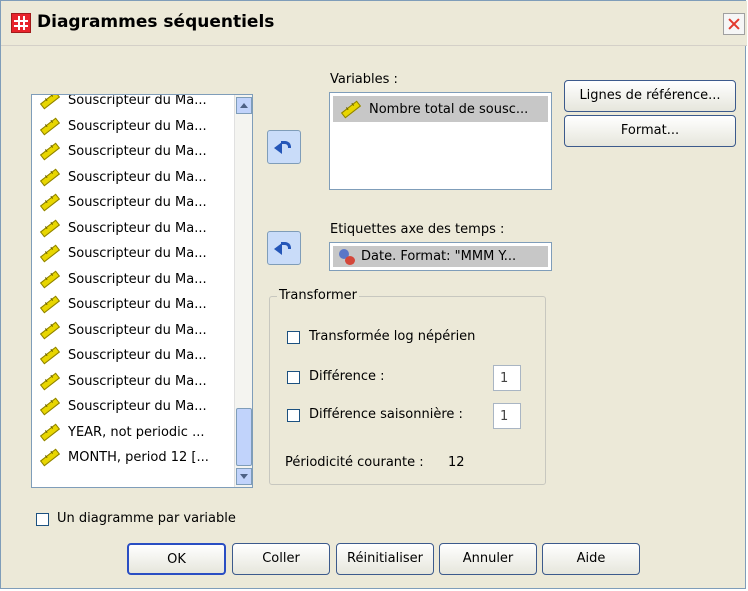 Image resolution: width=748 pixels, height=591 pixels. I want to click on app-grid-icon, so click(21, 23).